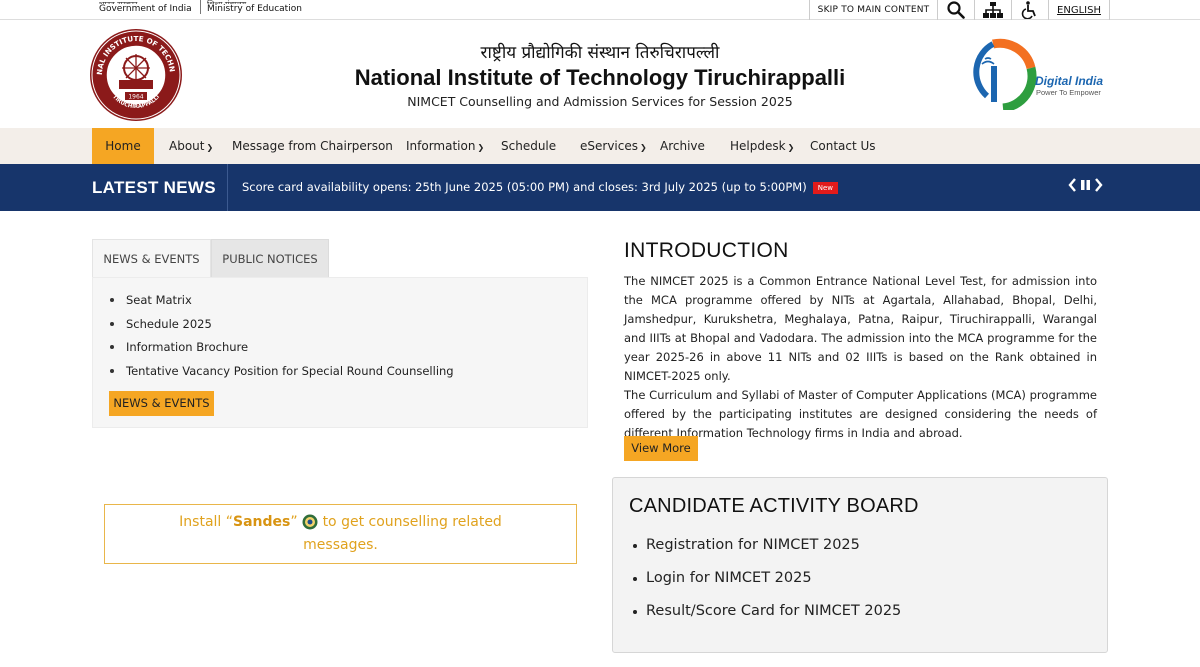 The width and height of the screenshot is (1200, 667). I want to click on nav-label: Message from Chairperson, so click(312, 146).